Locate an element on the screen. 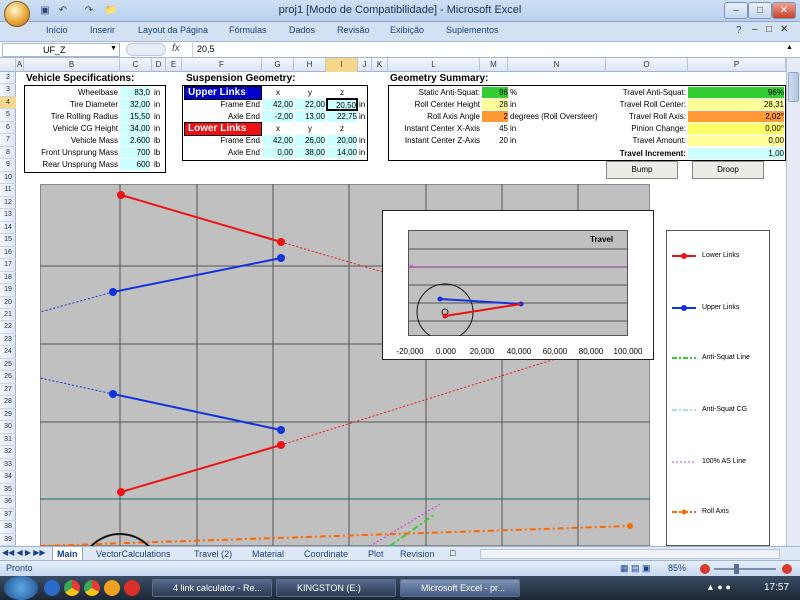 The width and height of the screenshot is (800, 600). office-button is located at coordinates (17, 14).